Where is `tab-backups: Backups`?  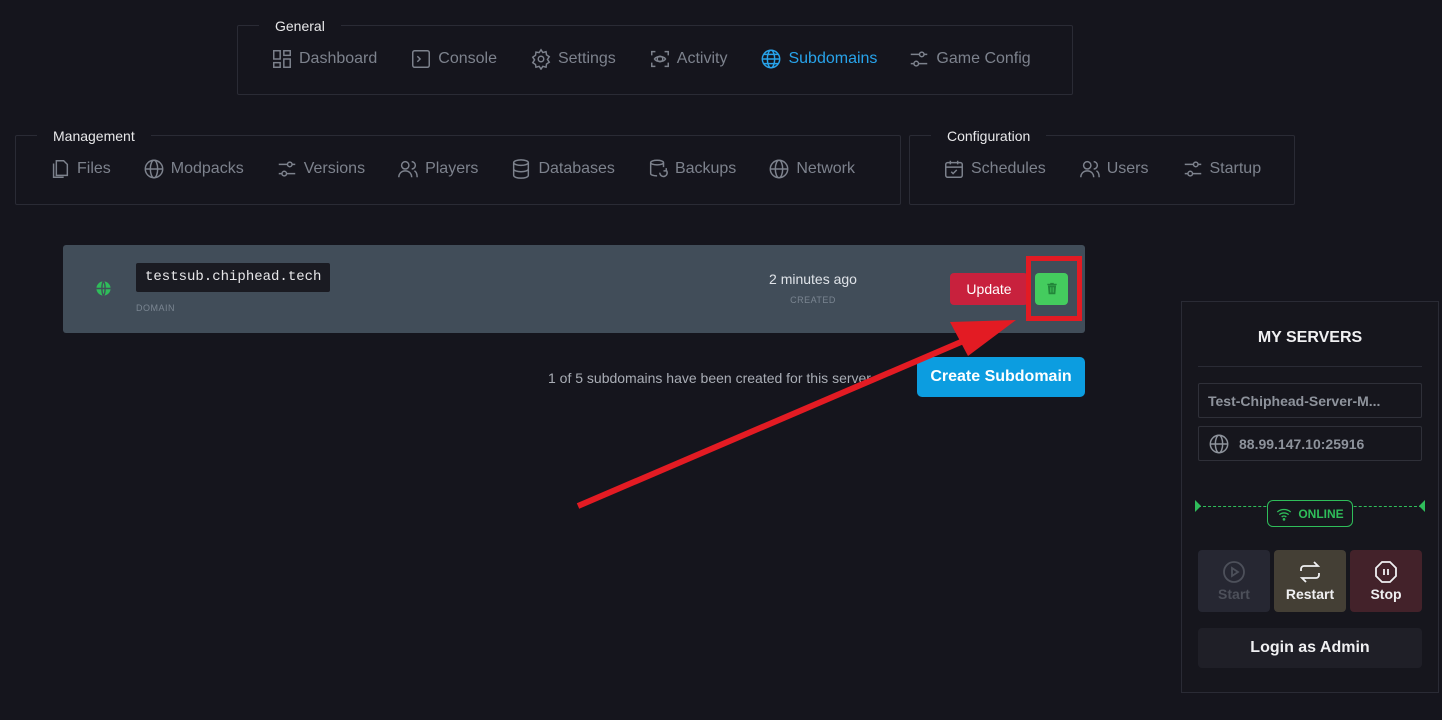 tab-backups: Backups is located at coordinates (691, 169).